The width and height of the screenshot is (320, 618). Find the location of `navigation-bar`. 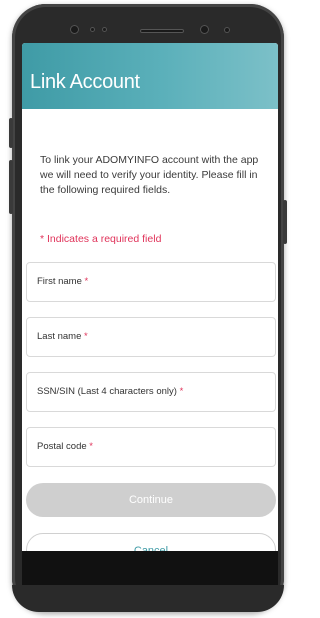

navigation-bar is located at coordinates (150, 568).